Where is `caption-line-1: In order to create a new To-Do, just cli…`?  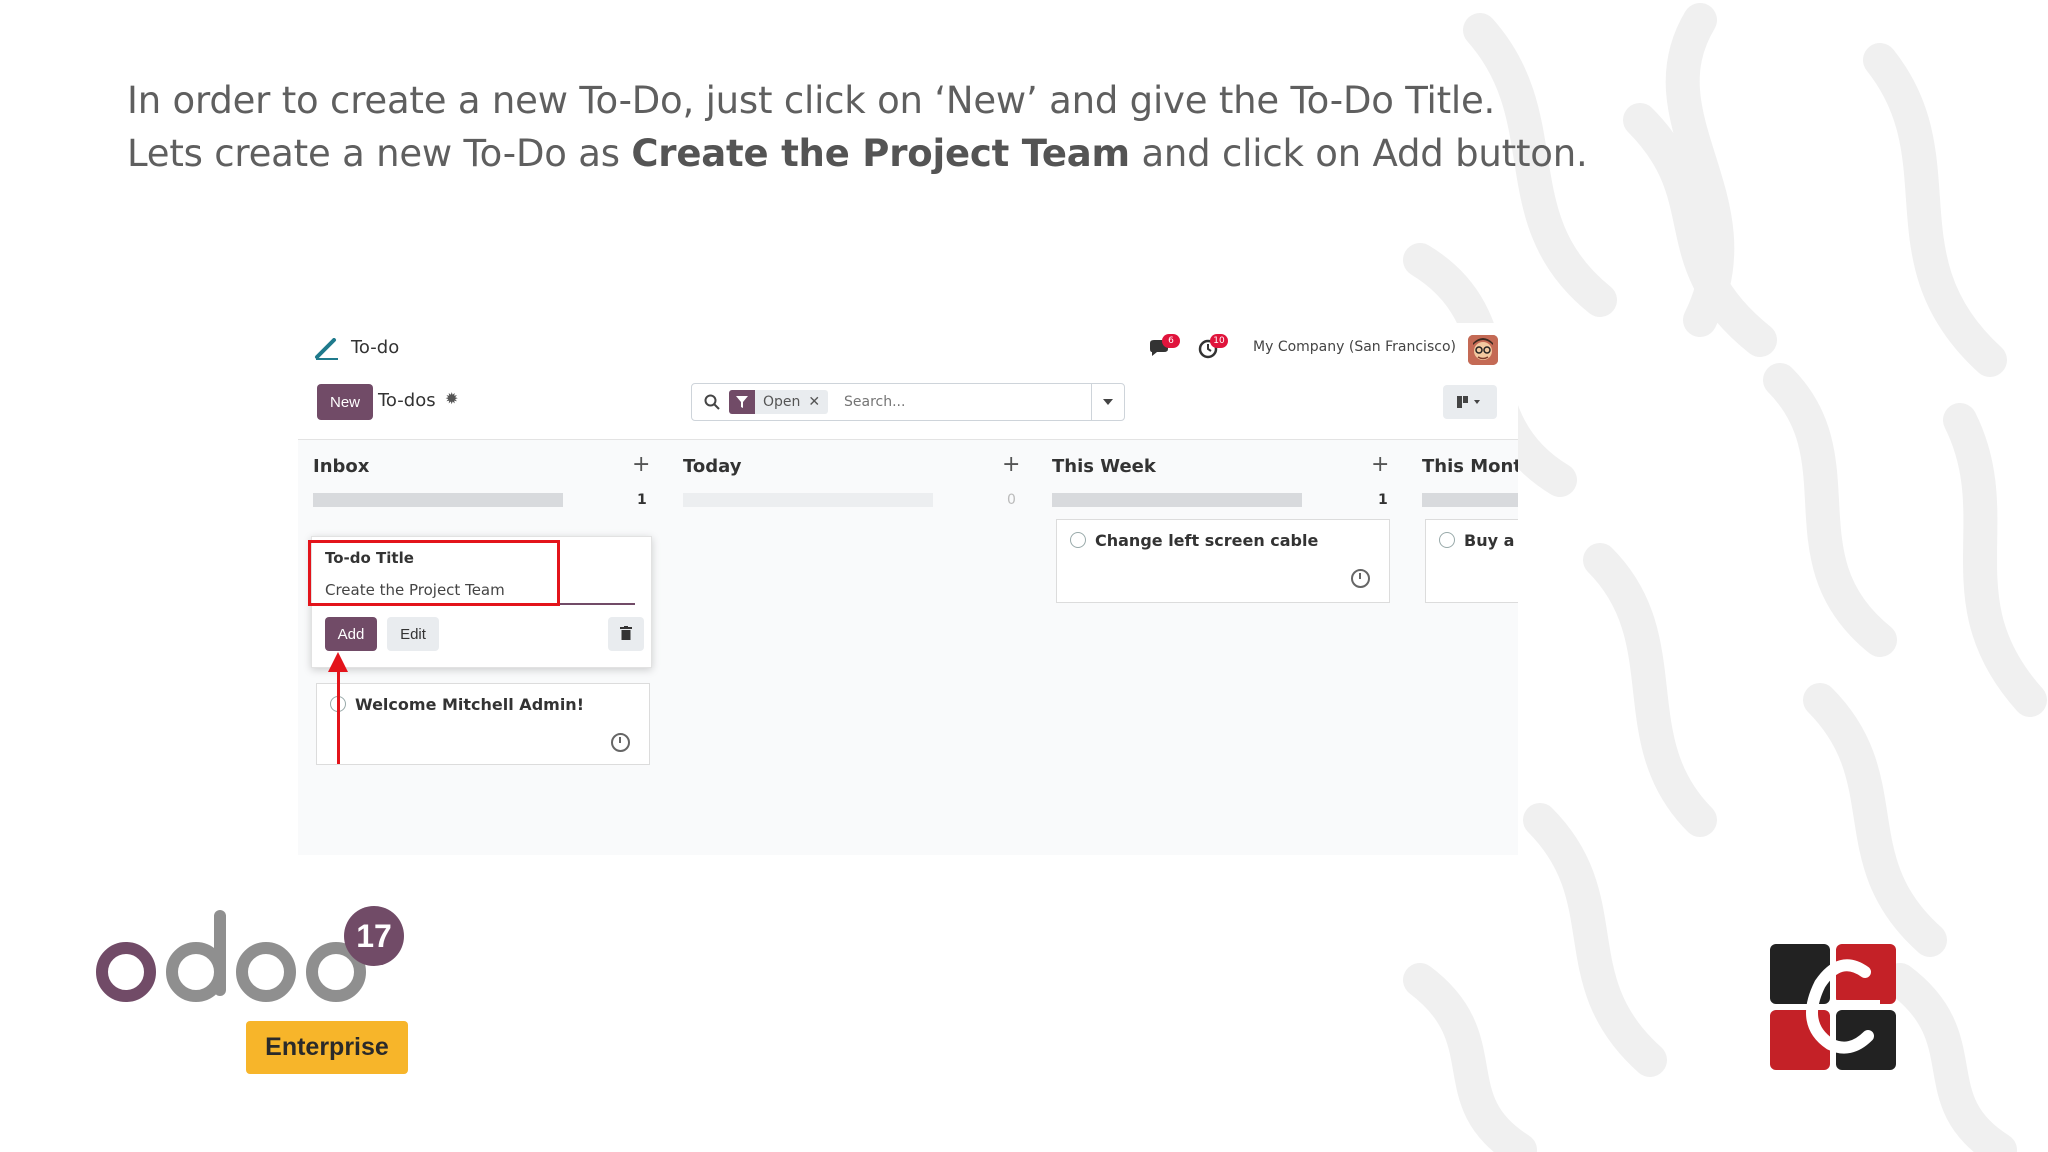
caption-line-1: In order to create a new To-Do, just cli… is located at coordinates (811, 100).